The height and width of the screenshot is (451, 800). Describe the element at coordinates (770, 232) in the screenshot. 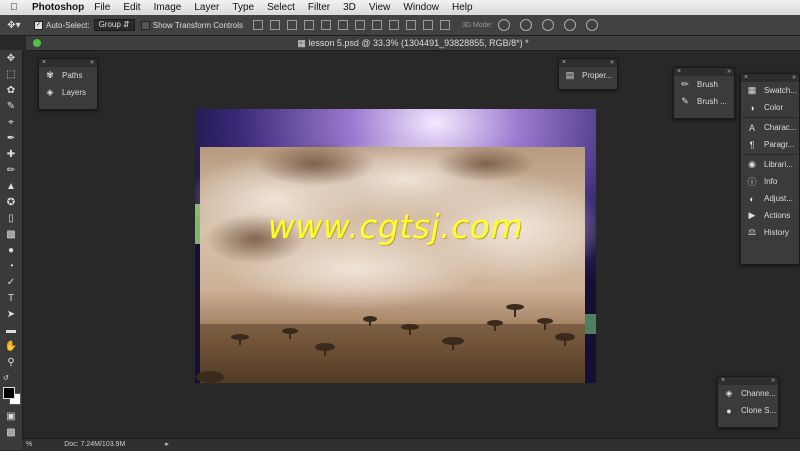

I see `panel-item-history: ⚖ History` at that location.